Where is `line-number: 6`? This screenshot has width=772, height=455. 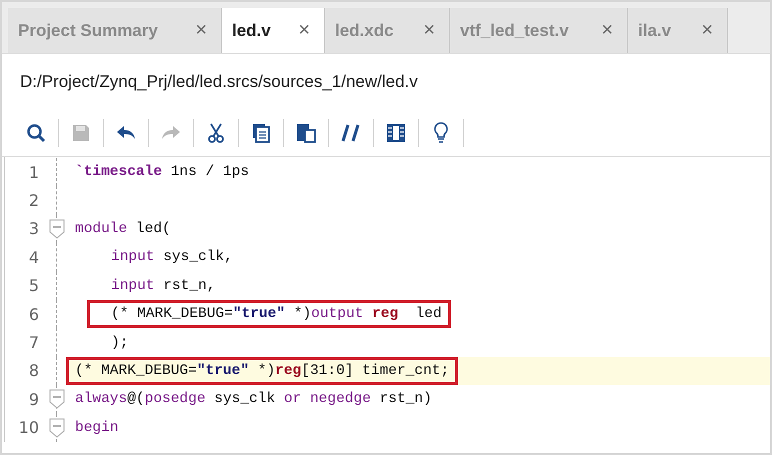
line-number: 6 is located at coordinates (34, 314).